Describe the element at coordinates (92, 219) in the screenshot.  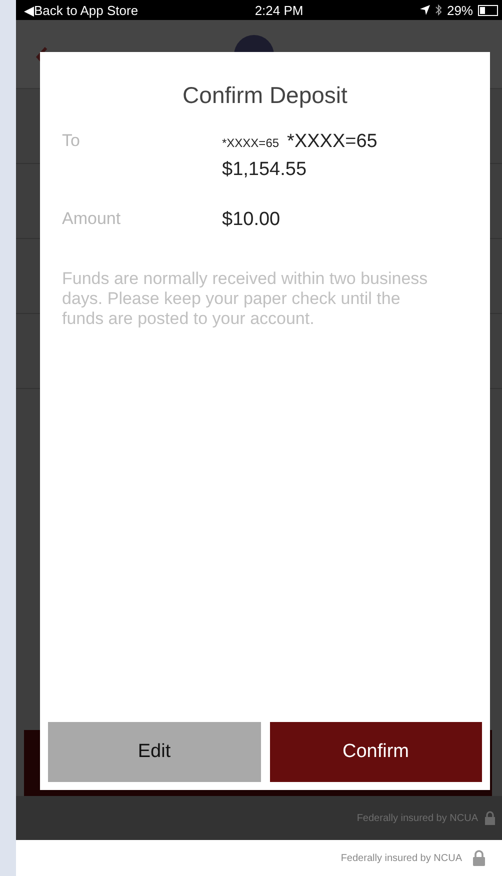
I see `field-label: Amount` at that location.